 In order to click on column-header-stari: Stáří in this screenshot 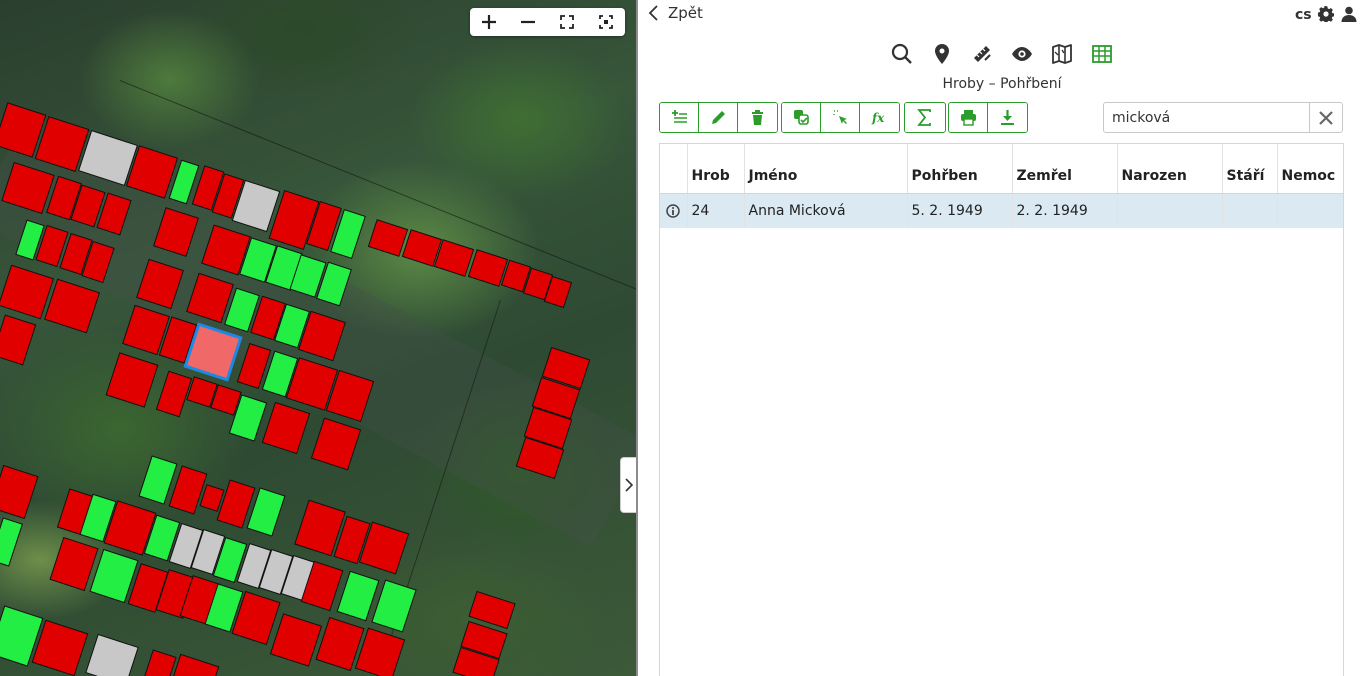, I will do `click(1250, 169)`.